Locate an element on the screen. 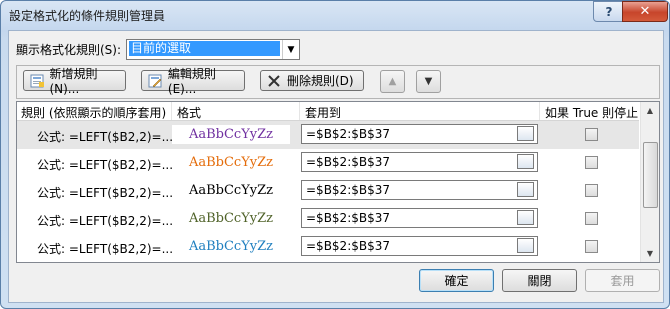 The width and height of the screenshot is (670, 309). close-window-button: ✕ is located at coordinates (645, 11).